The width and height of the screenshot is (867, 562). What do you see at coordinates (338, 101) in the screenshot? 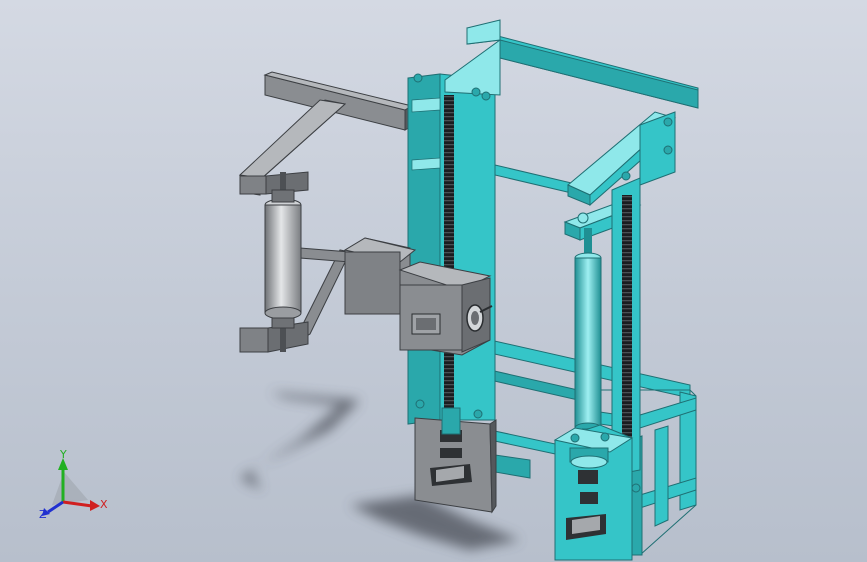
I see `left-arm-top-bar` at bounding box center [338, 101].